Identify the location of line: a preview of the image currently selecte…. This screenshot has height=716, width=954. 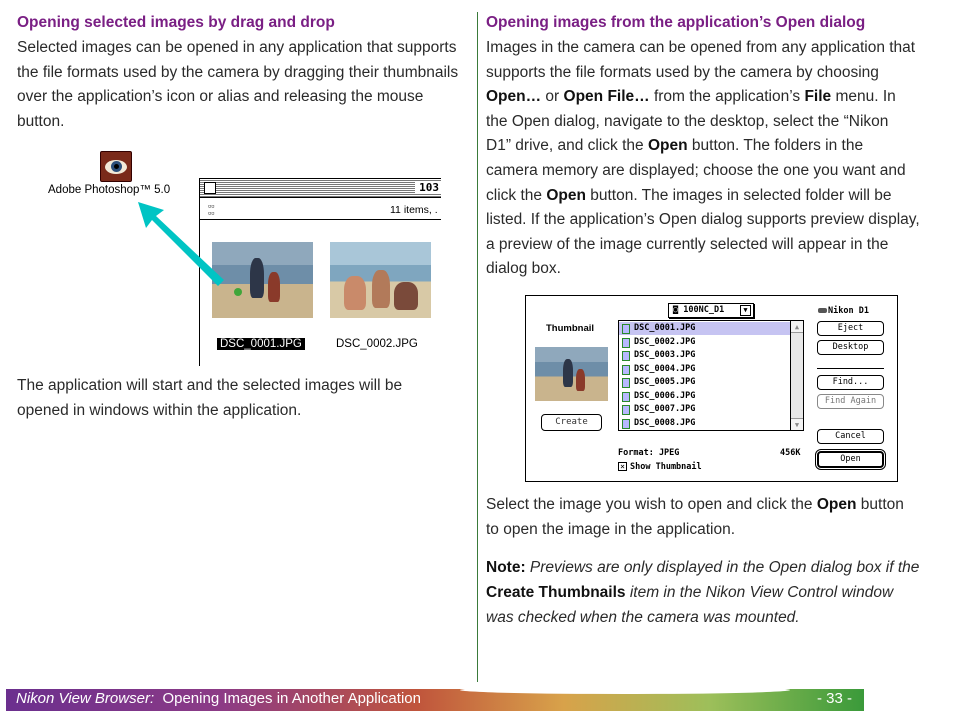
(687, 244).